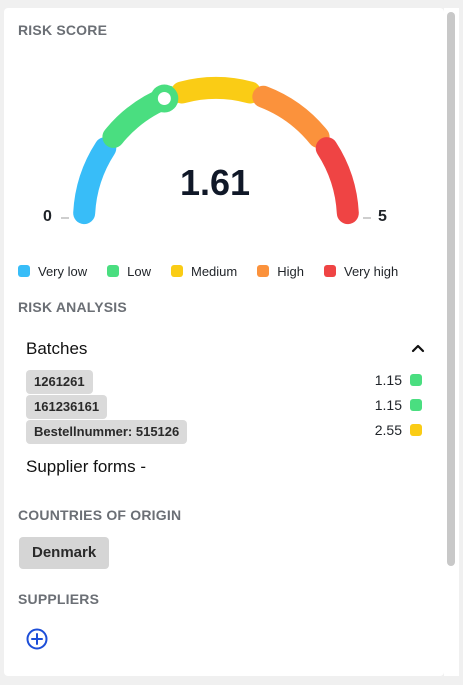  Describe the element at coordinates (418, 348) in the screenshot. I see `chevron-up-icon` at that location.